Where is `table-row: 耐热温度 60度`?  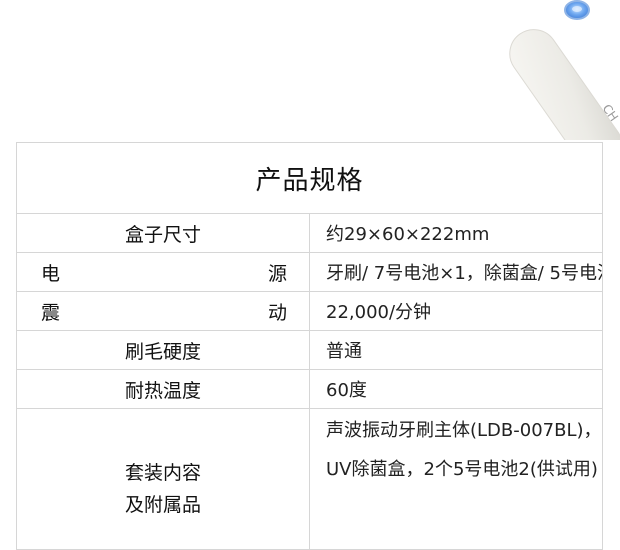 table-row: 耐热温度 60度 is located at coordinates (309, 389).